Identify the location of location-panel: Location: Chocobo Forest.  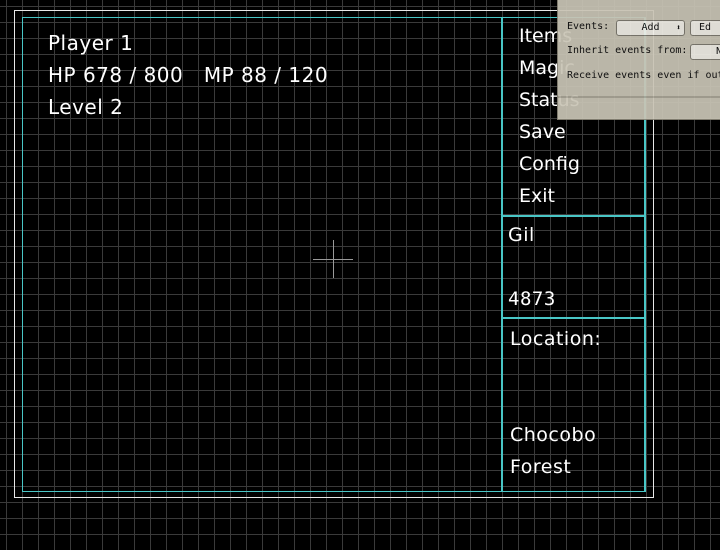
(573, 405).